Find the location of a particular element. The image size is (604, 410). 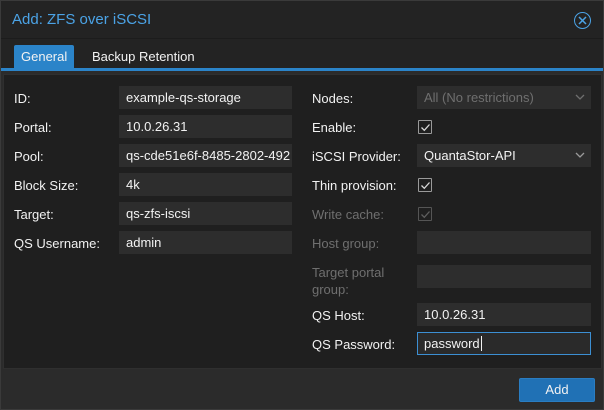

text-cursor is located at coordinates (481, 343).